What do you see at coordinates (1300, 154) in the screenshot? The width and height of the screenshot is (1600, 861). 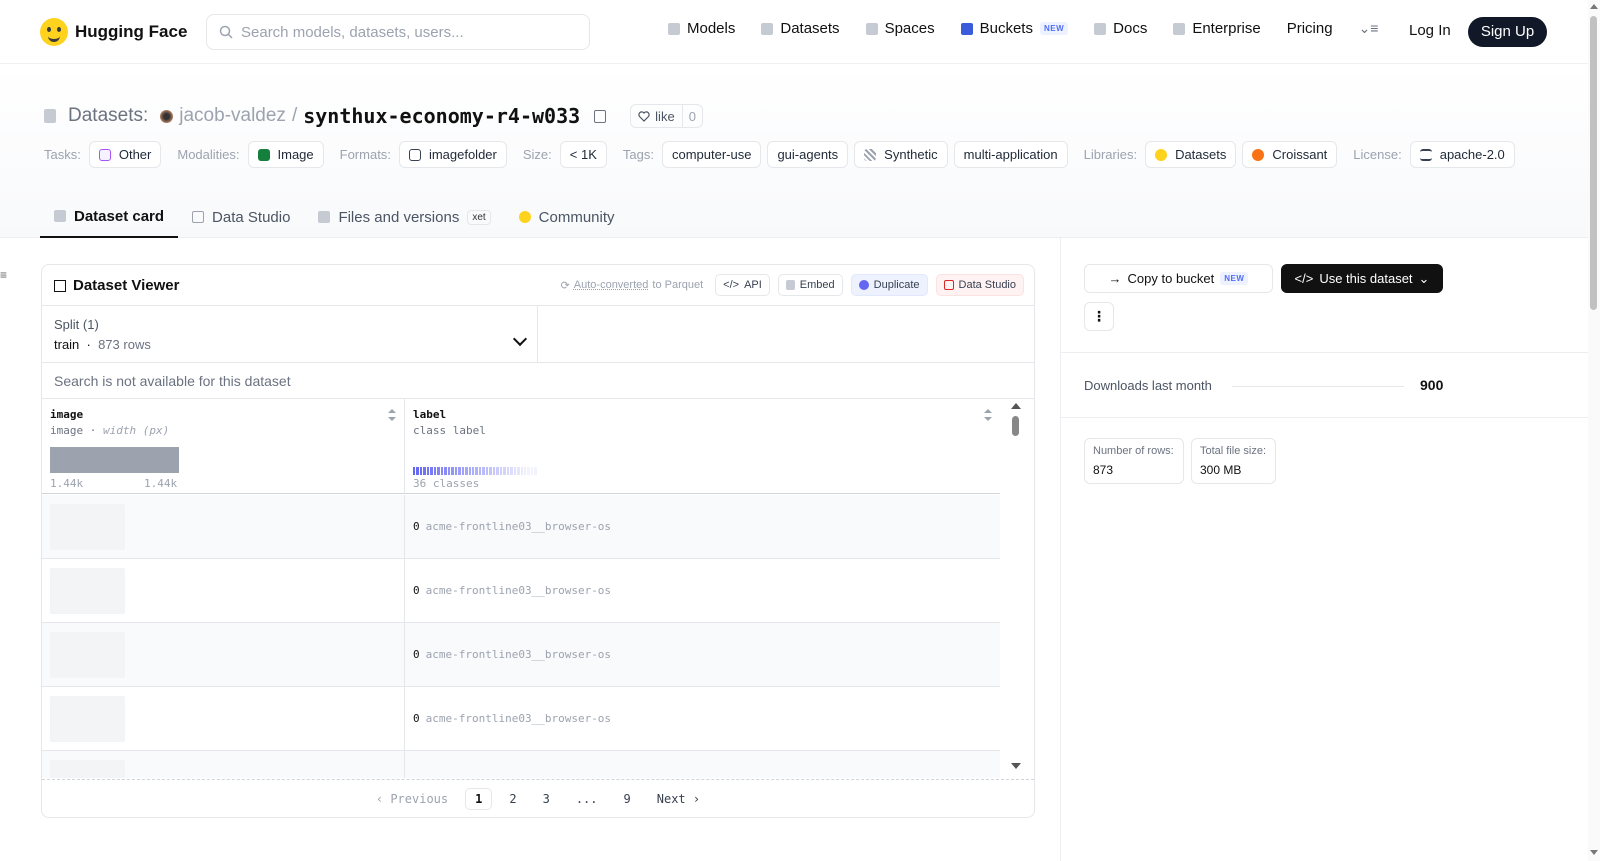 I see `tag-library-label: Croissant` at bounding box center [1300, 154].